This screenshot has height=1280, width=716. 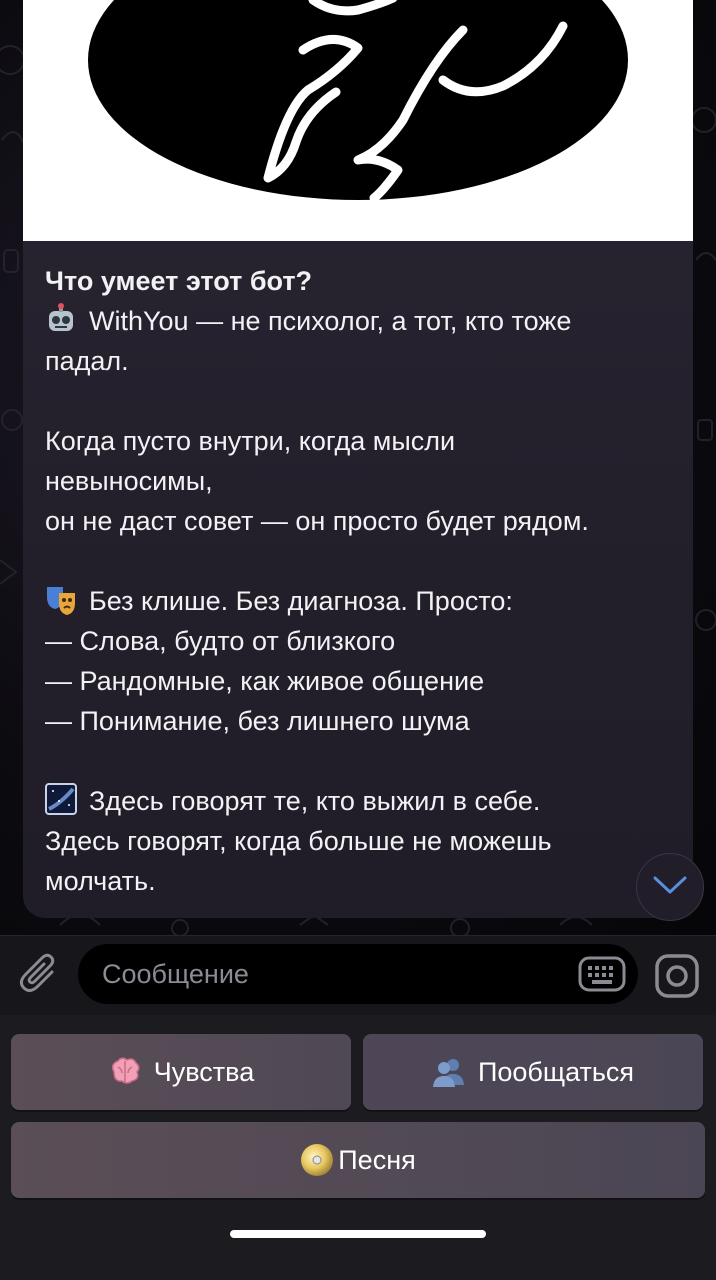 I want to click on paperclip-icon, so click(x=40, y=977).